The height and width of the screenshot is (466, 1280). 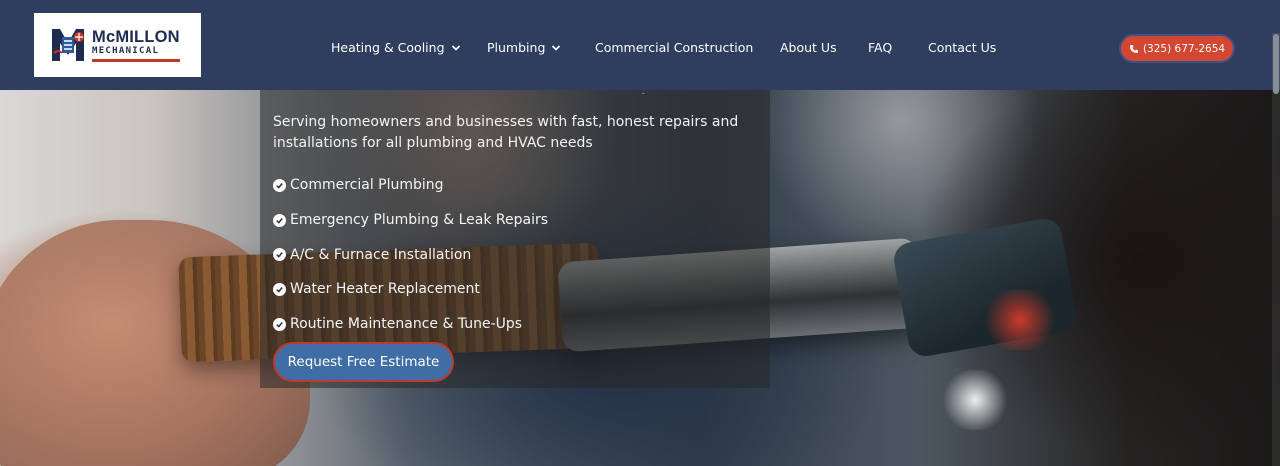 What do you see at coordinates (1020, 320) in the screenshot?
I see `hero-red-accent` at bounding box center [1020, 320].